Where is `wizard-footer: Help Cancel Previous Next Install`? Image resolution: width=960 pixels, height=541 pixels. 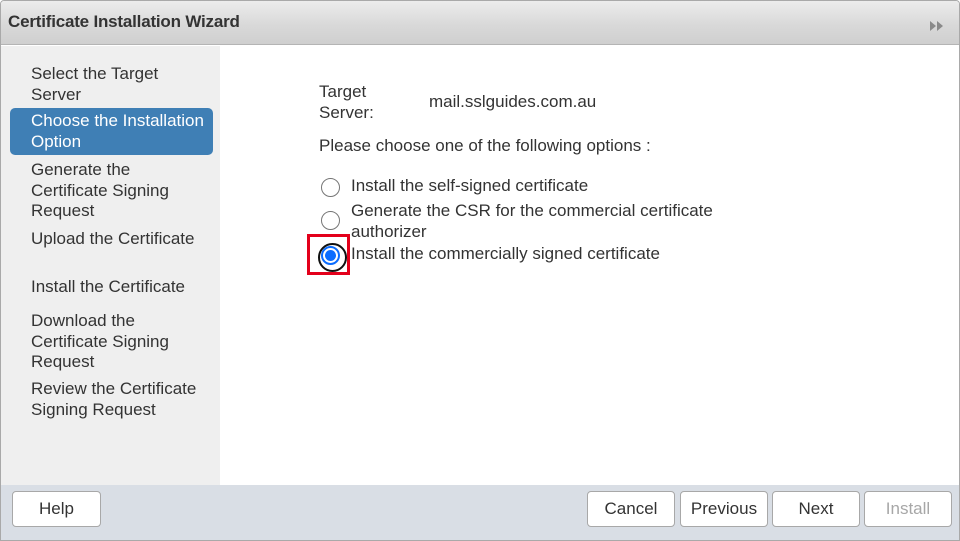 wizard-footer: Help Cancel Previous Next Install is located at coordinates (480, 512).